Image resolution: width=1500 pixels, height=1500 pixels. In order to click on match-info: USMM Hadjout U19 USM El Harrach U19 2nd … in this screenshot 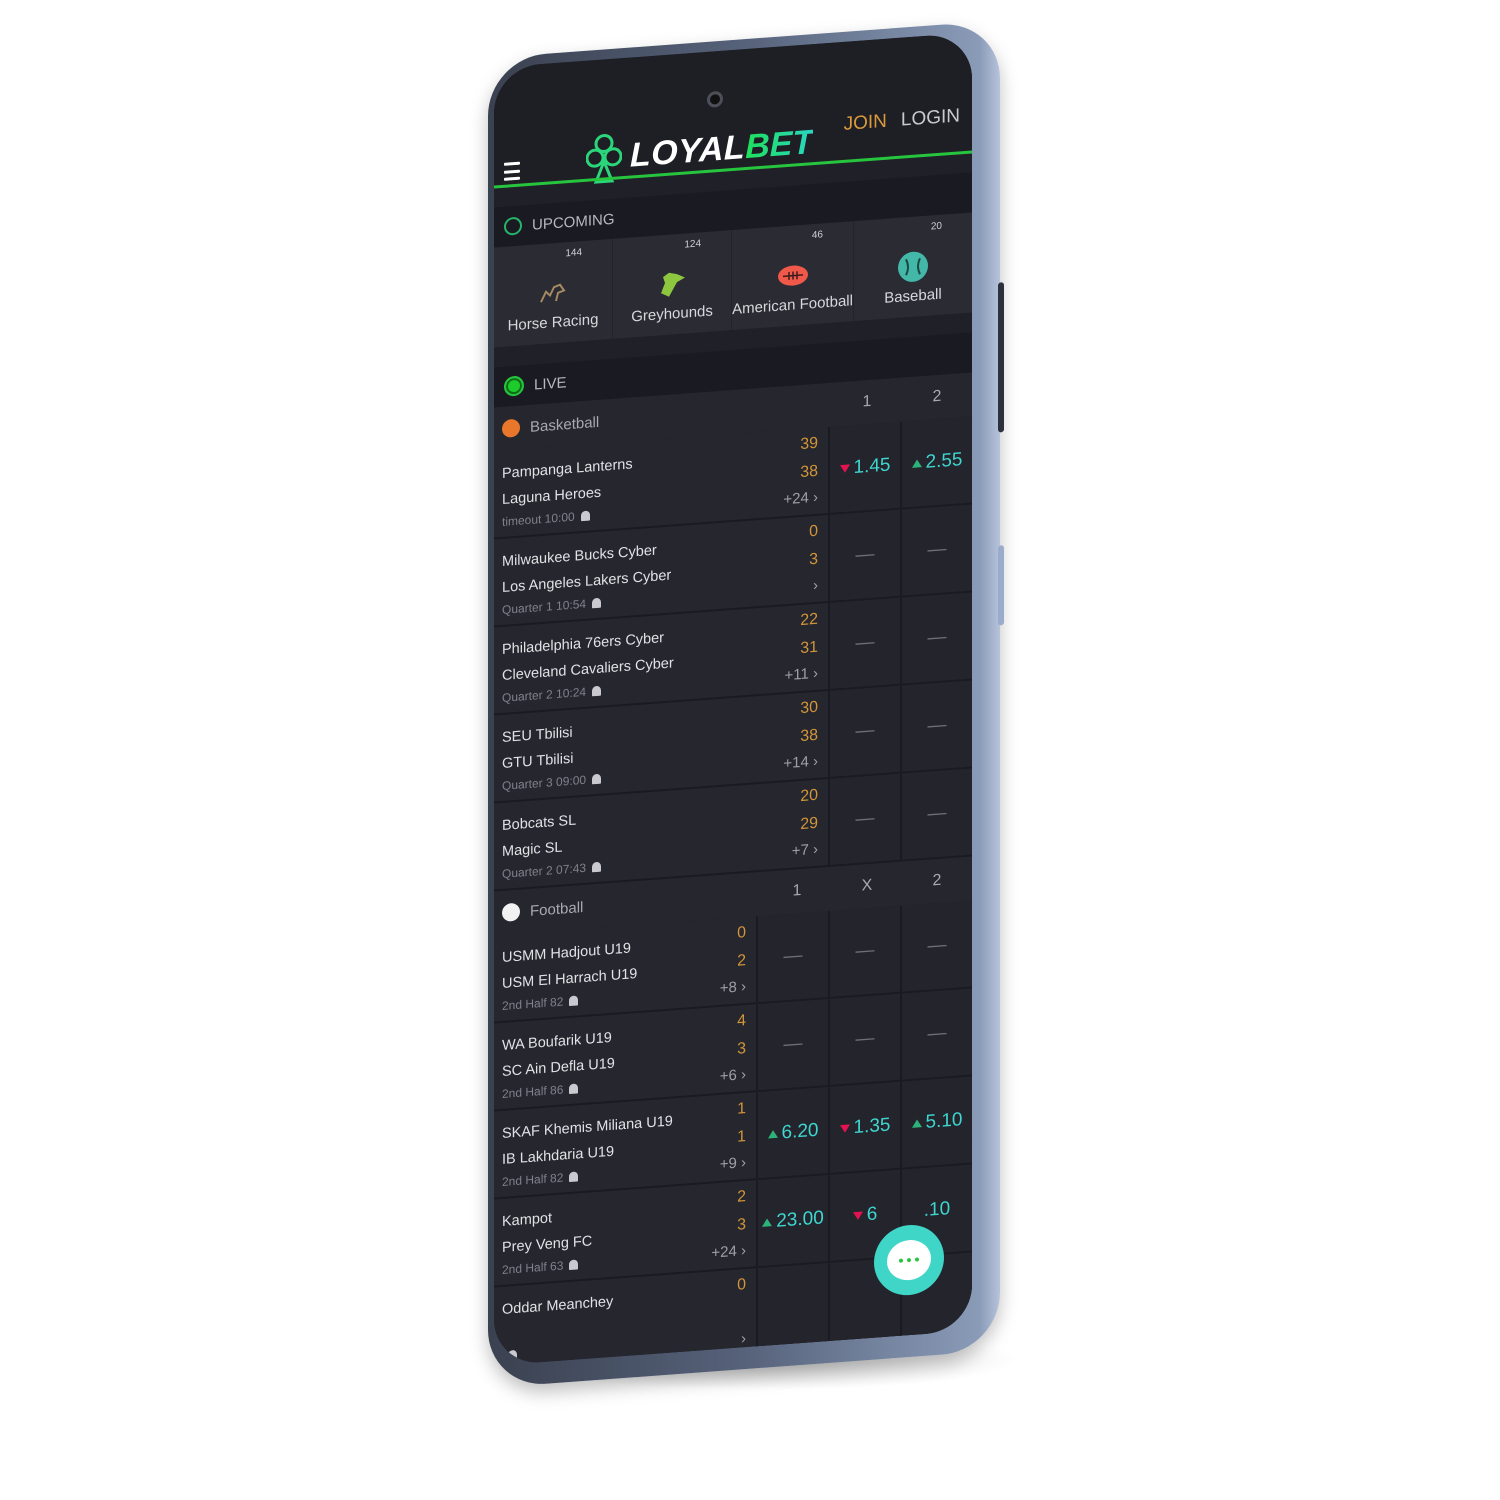, I will do `click(625, 968)`.